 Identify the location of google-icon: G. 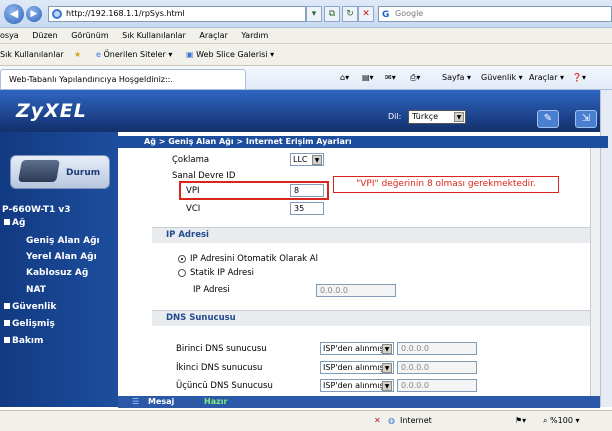
(386, 15).